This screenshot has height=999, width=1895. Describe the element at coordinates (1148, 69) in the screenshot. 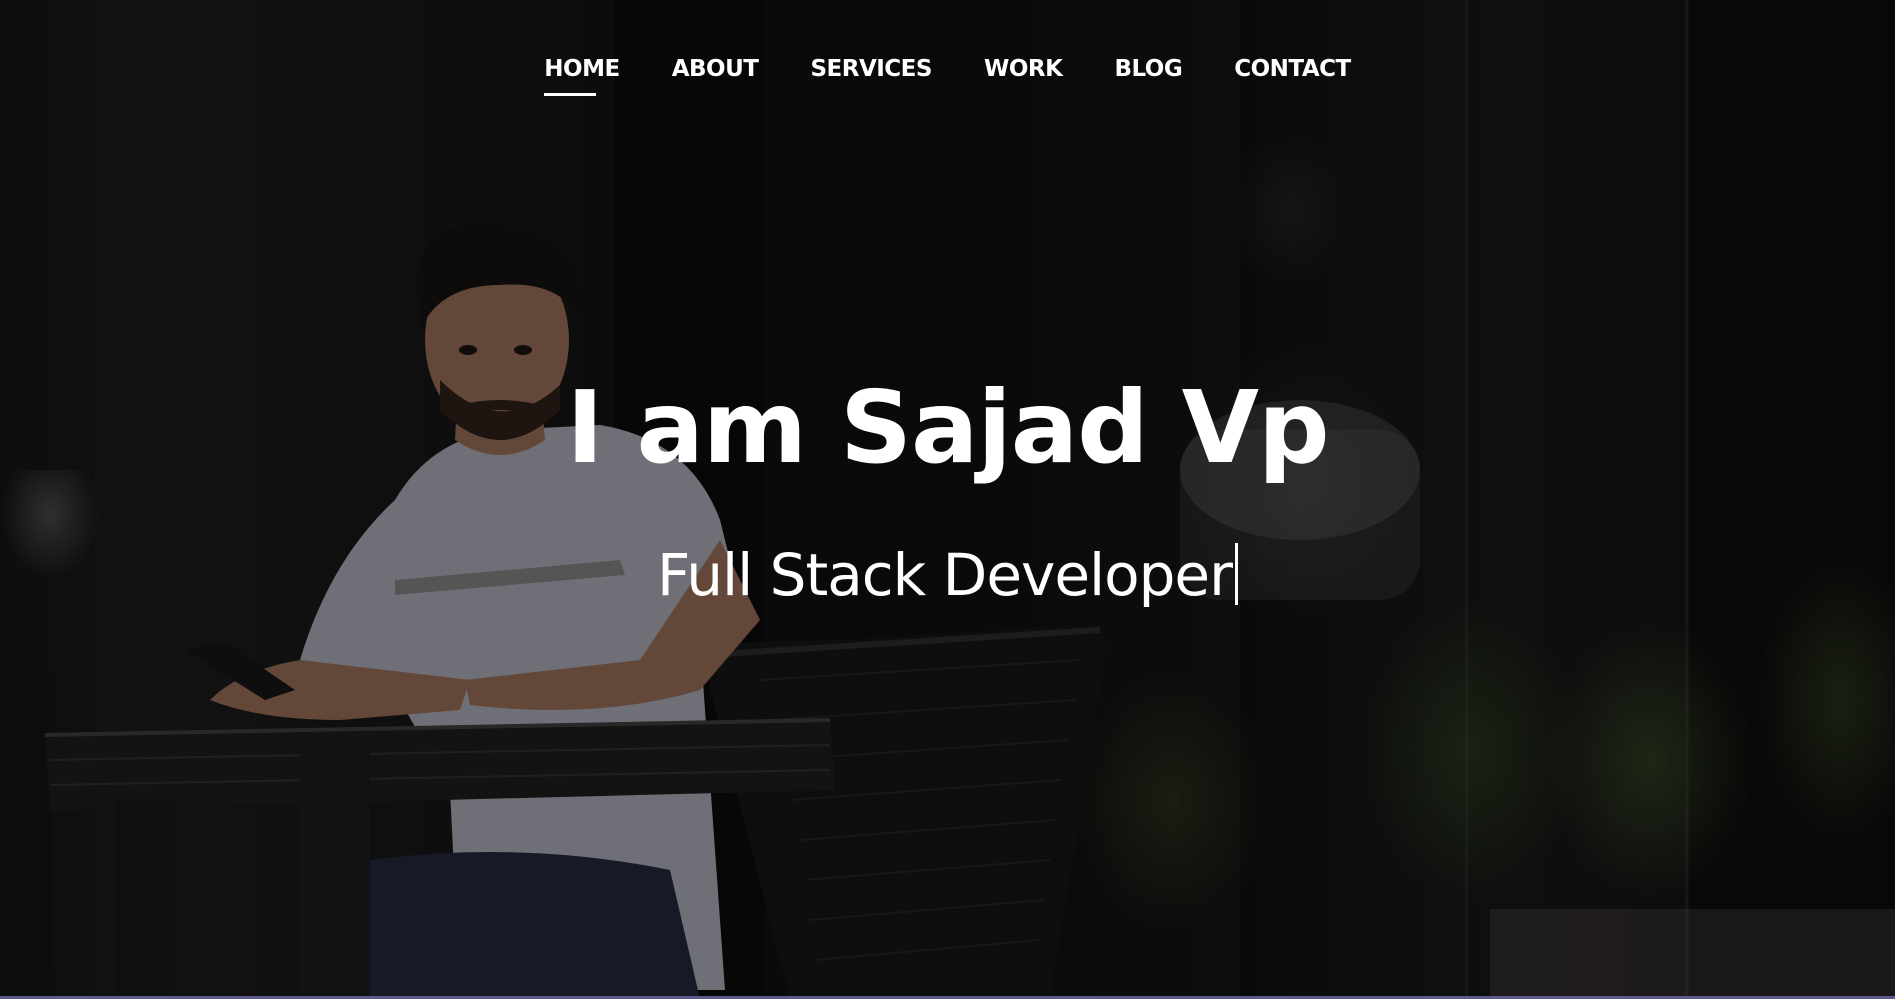

I see `nav-blog: BLOG` at that location.